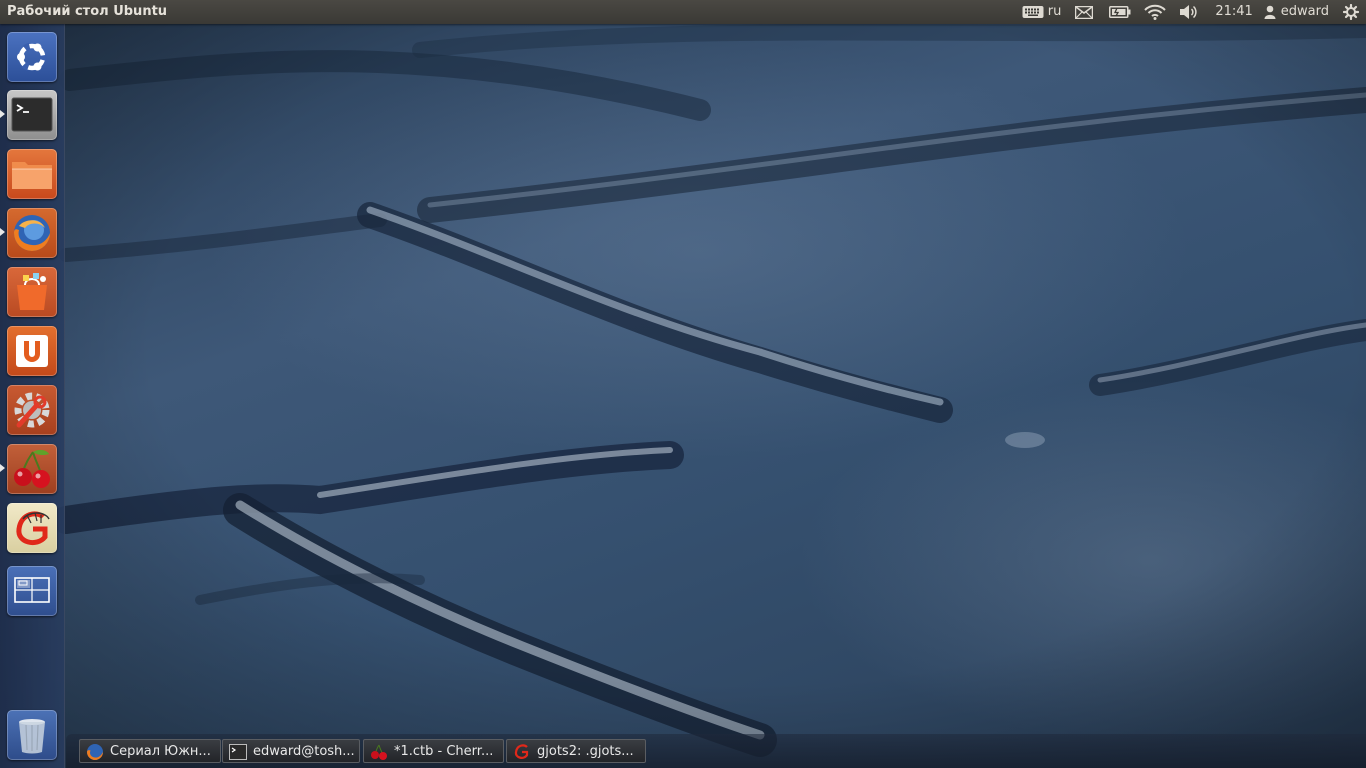 The image size is (1366, 768). What do you see at coordinates (2, 114) in the screenshot?
I see `terminal-running-pip` at bounding box center [2, 114].